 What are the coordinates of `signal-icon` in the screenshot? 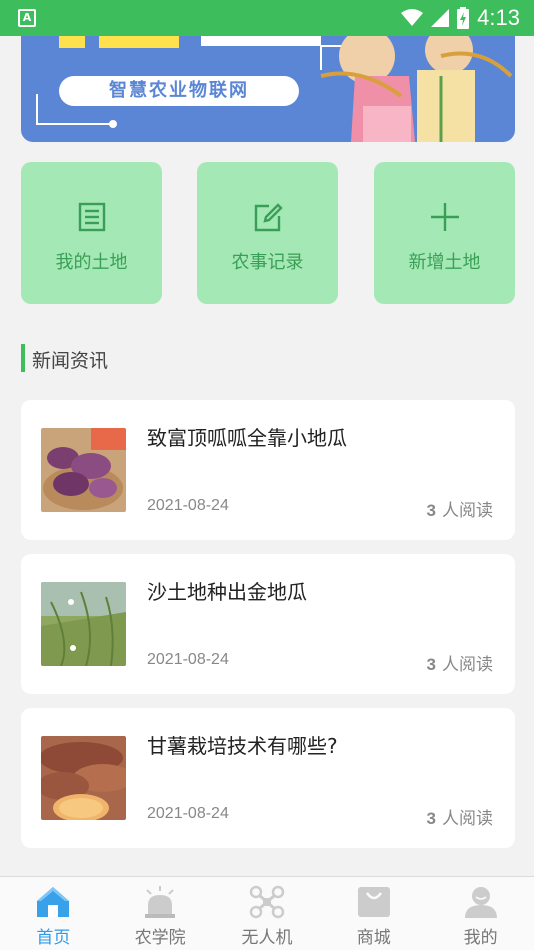 It's located at (440, 18).